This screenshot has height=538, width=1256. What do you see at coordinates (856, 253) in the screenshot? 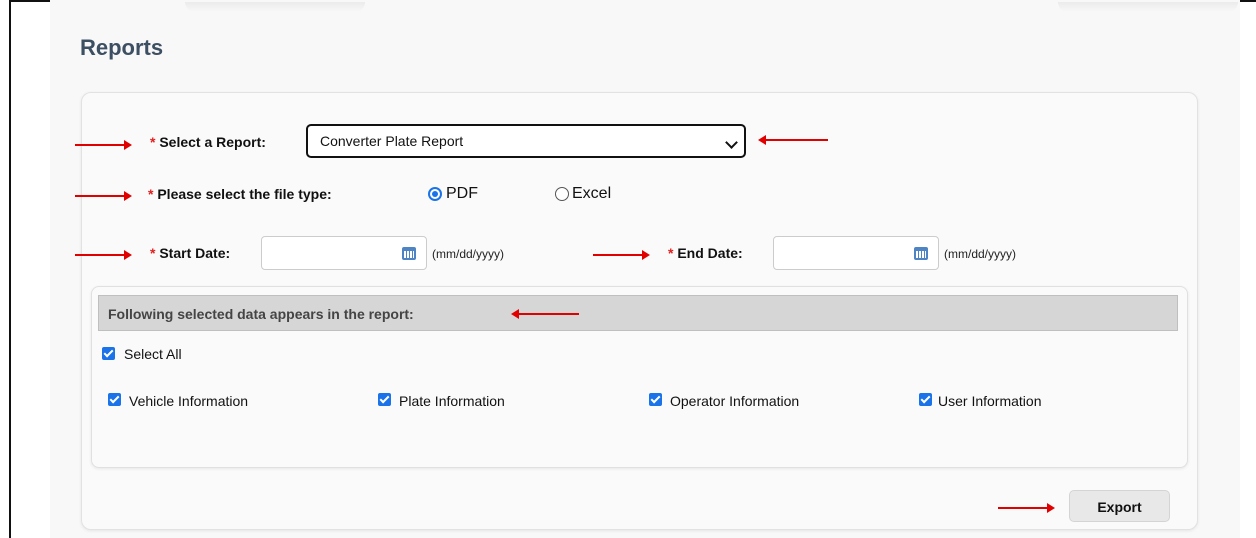
I see `end-date-input` at bounding box center [856, 253].